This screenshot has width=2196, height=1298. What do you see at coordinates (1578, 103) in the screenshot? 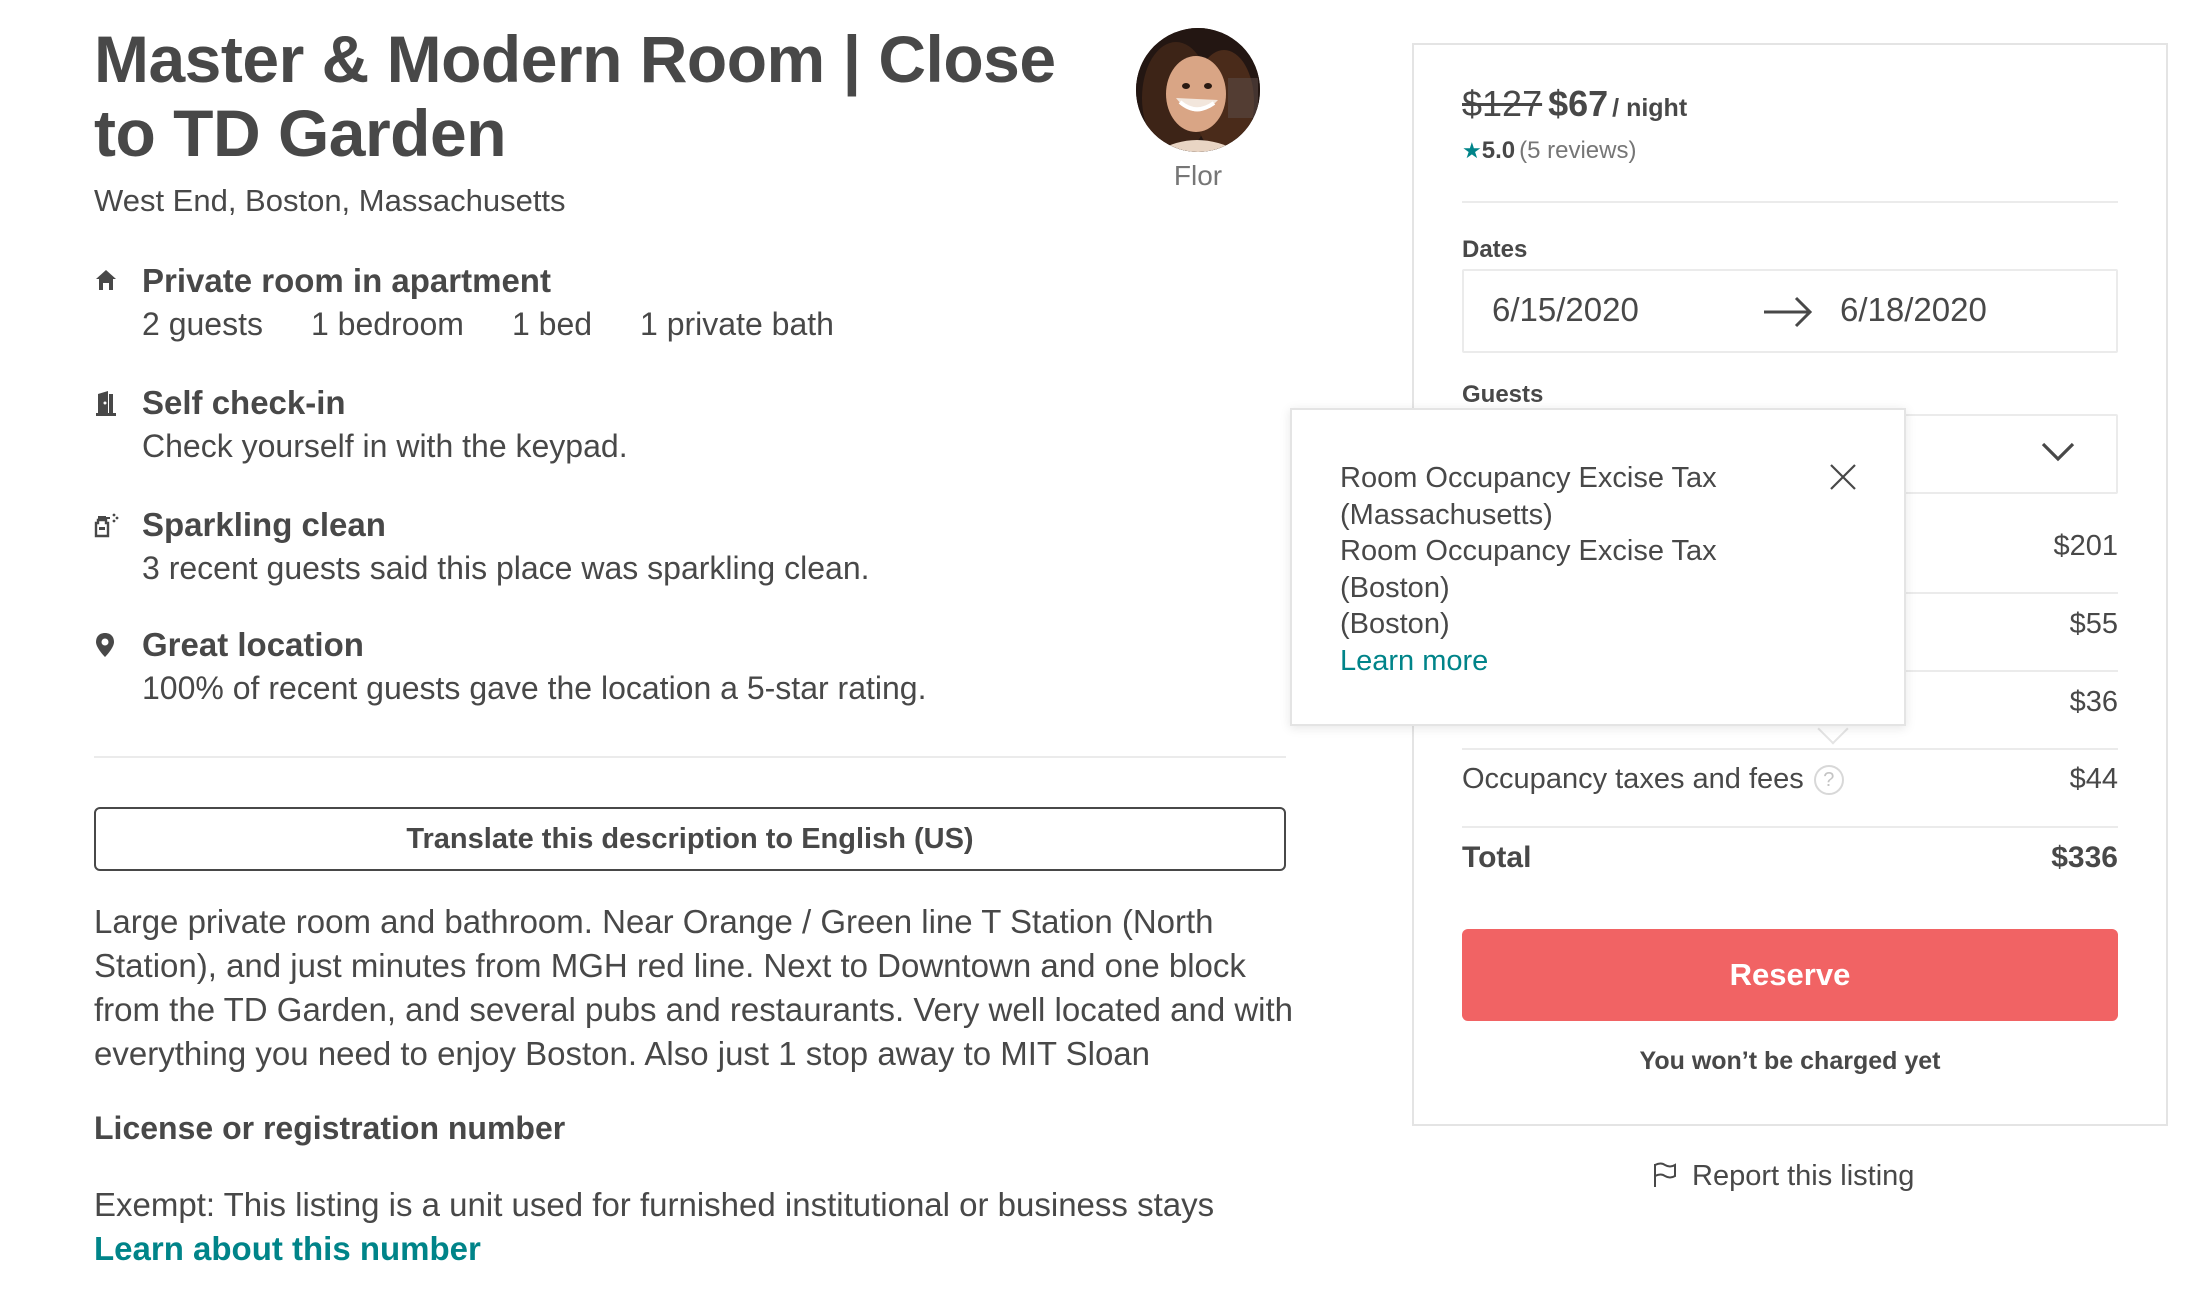
I see `discounted-price: $67` at bounding box center [1578, 103].